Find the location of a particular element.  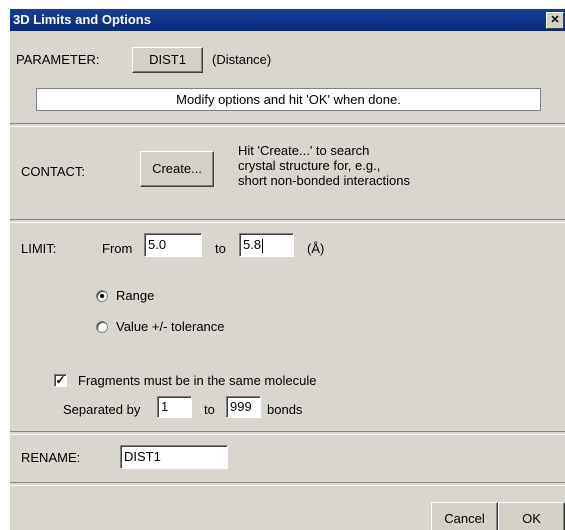

radio-selected-dot is located at coordinates (102, 296).